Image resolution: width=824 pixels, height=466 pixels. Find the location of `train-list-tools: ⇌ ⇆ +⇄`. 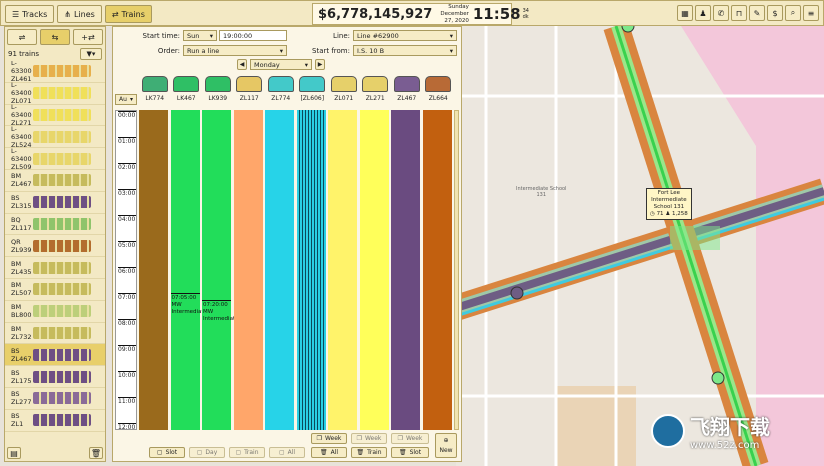

train-list-tools: ⇌ ⇆ +⇄ is located at coordinates (55, 37).